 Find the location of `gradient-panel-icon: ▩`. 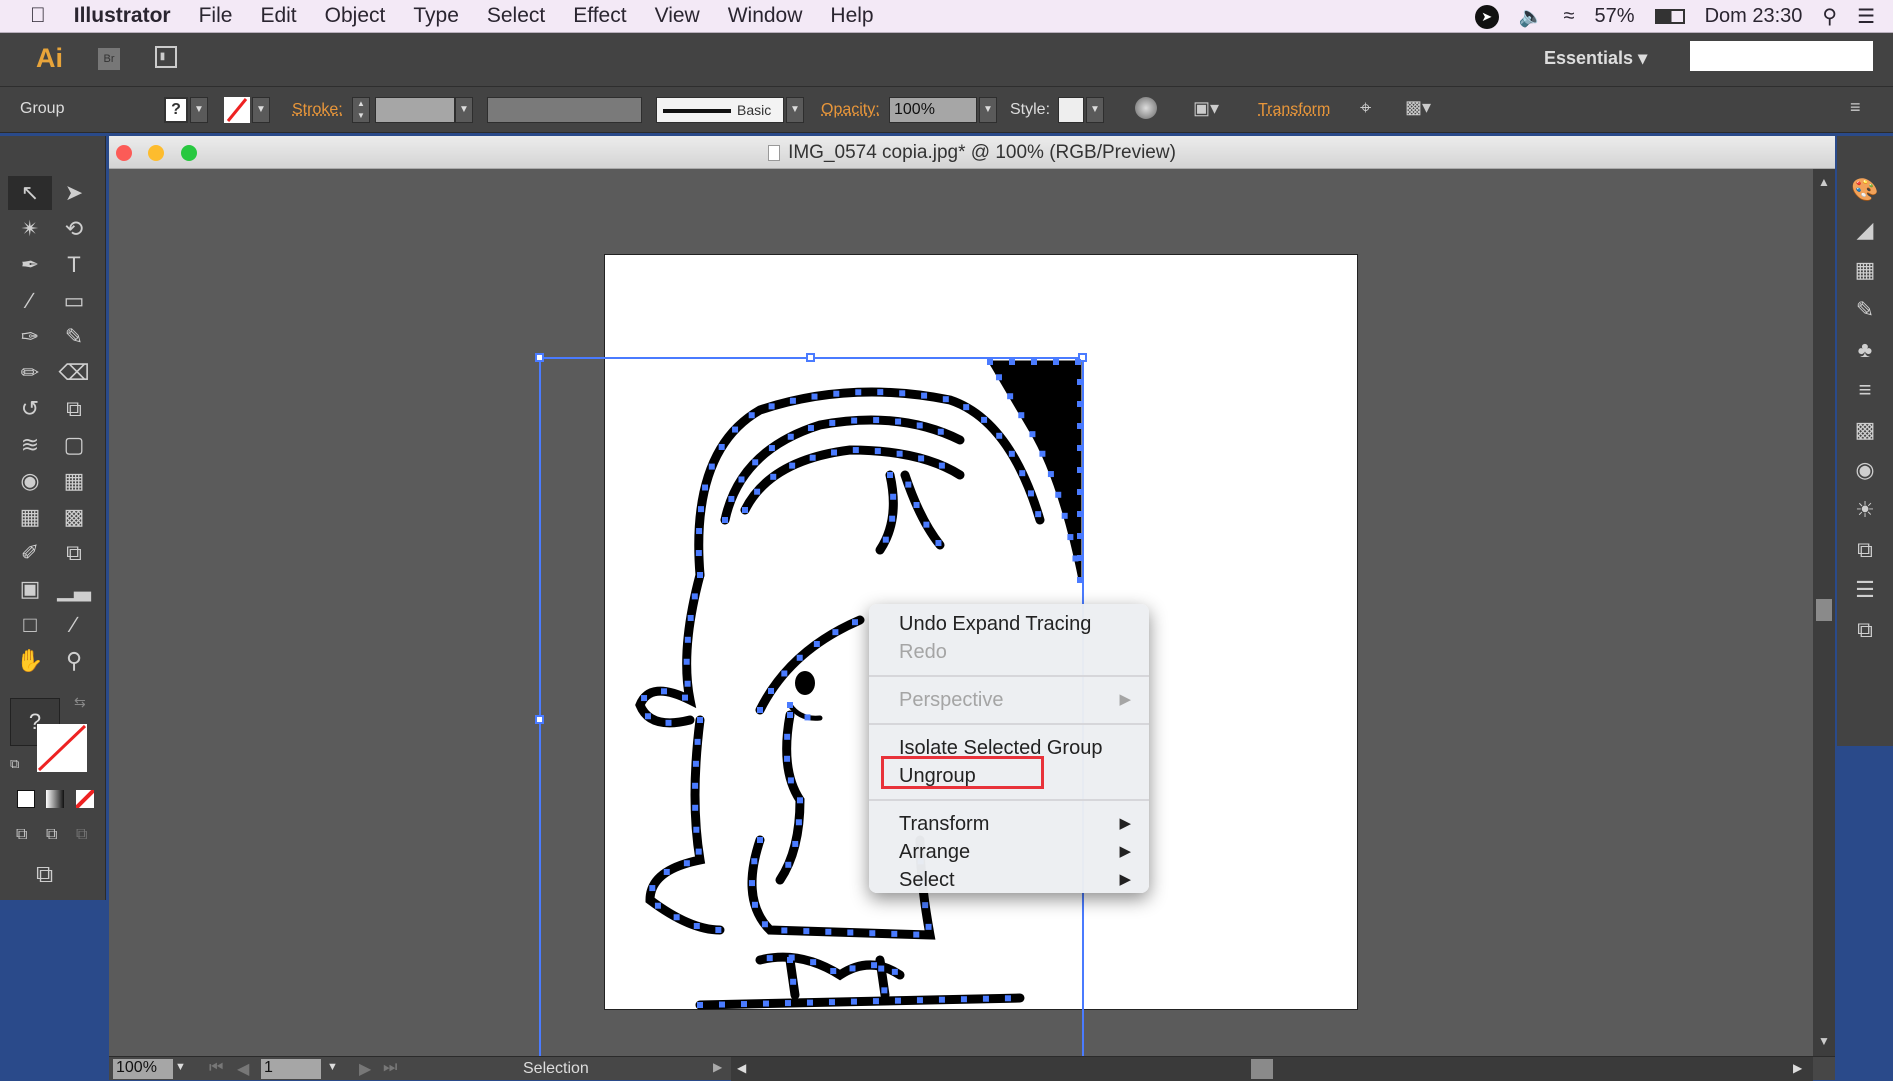

gradient-panel-icon: ▩ is located at coordinates (1865, 430).